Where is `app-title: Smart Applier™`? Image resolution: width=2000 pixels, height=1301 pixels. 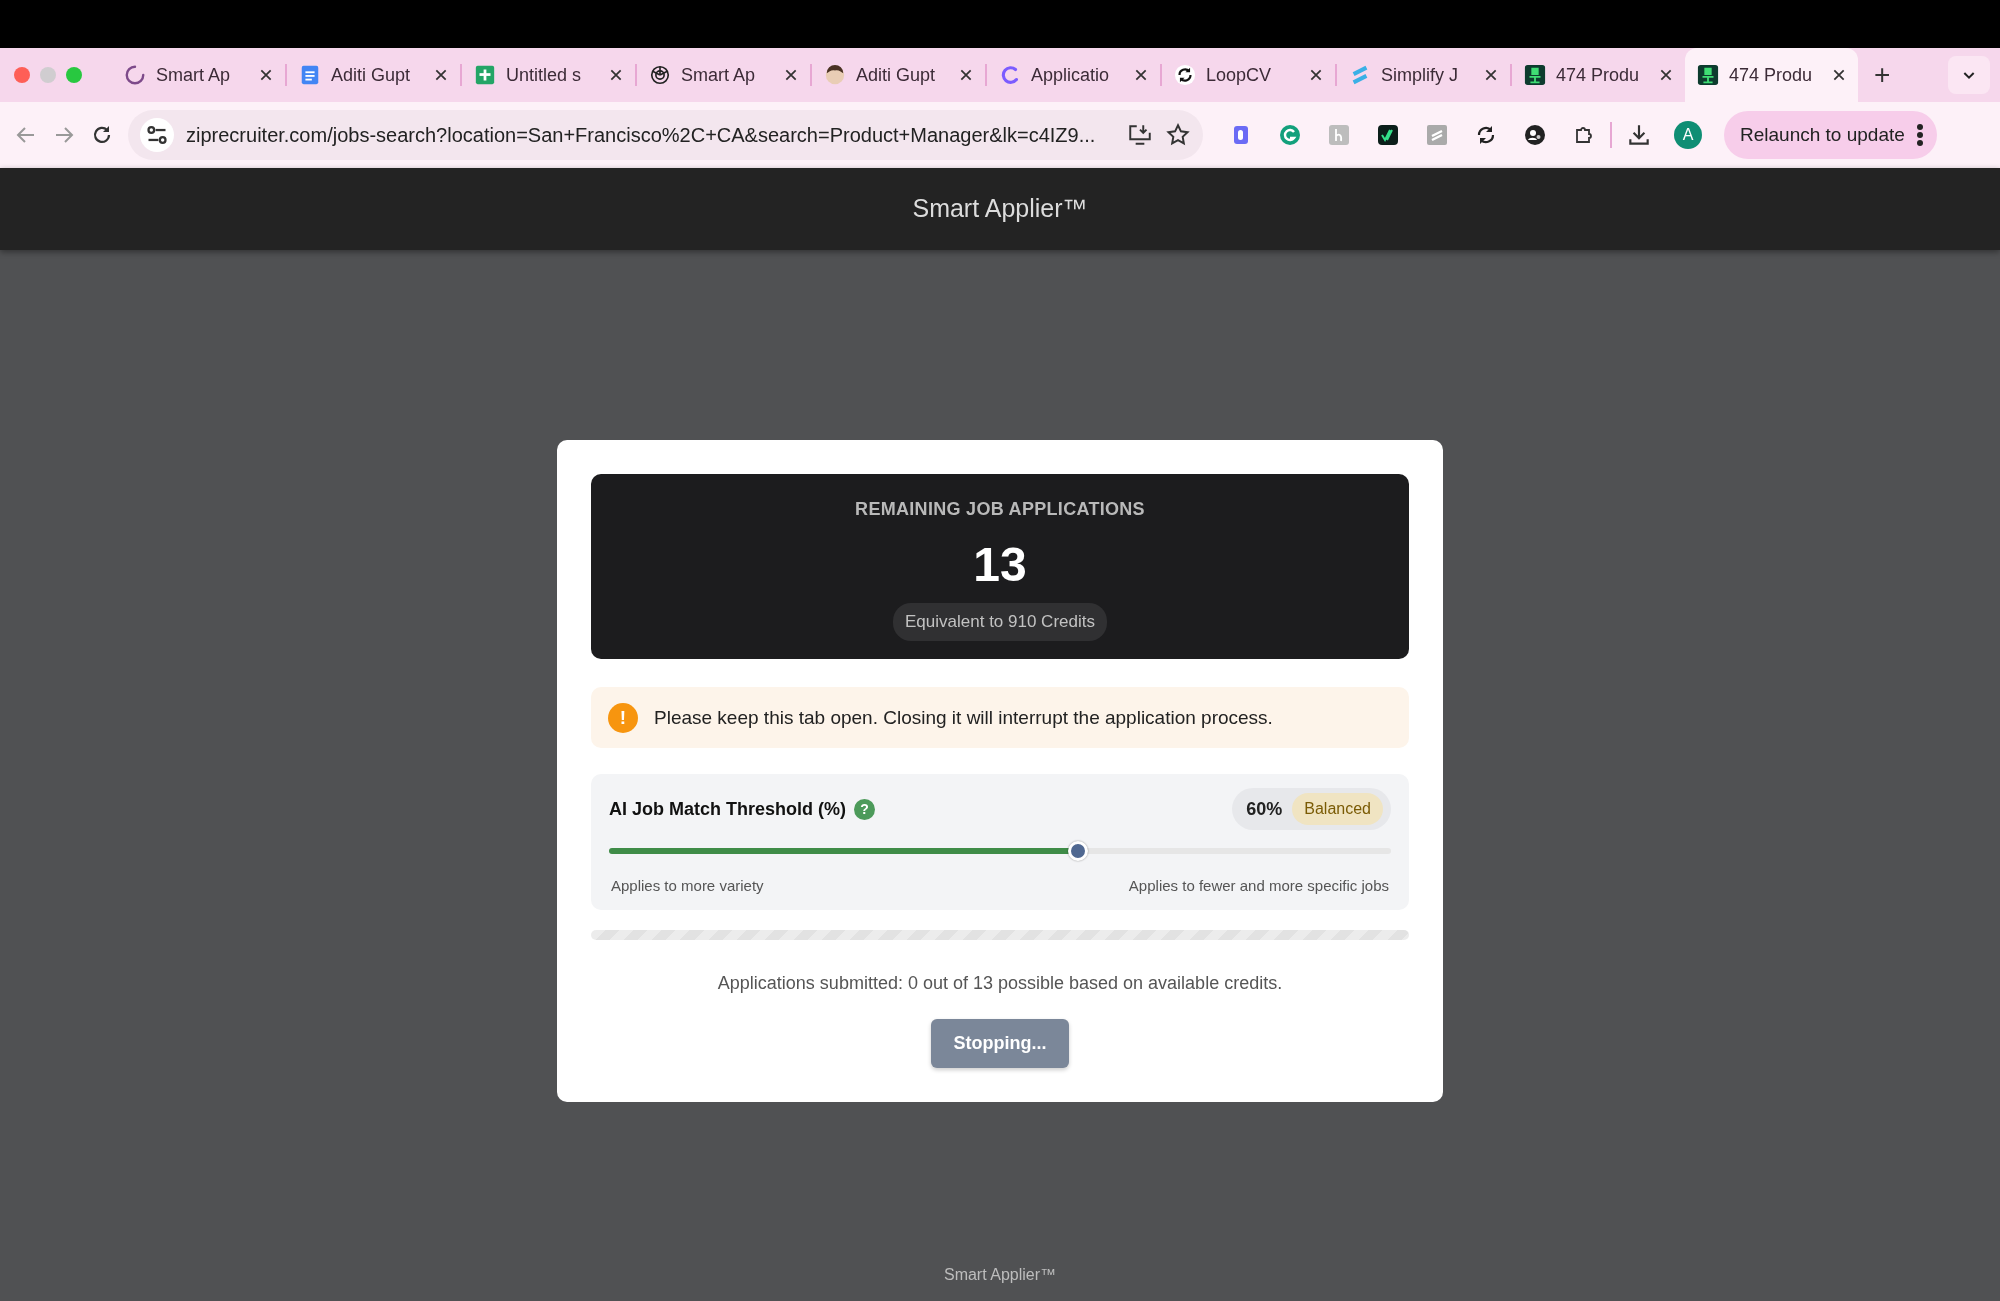
app-title: Smart Applier™ is located at coordinates (1000, 209).